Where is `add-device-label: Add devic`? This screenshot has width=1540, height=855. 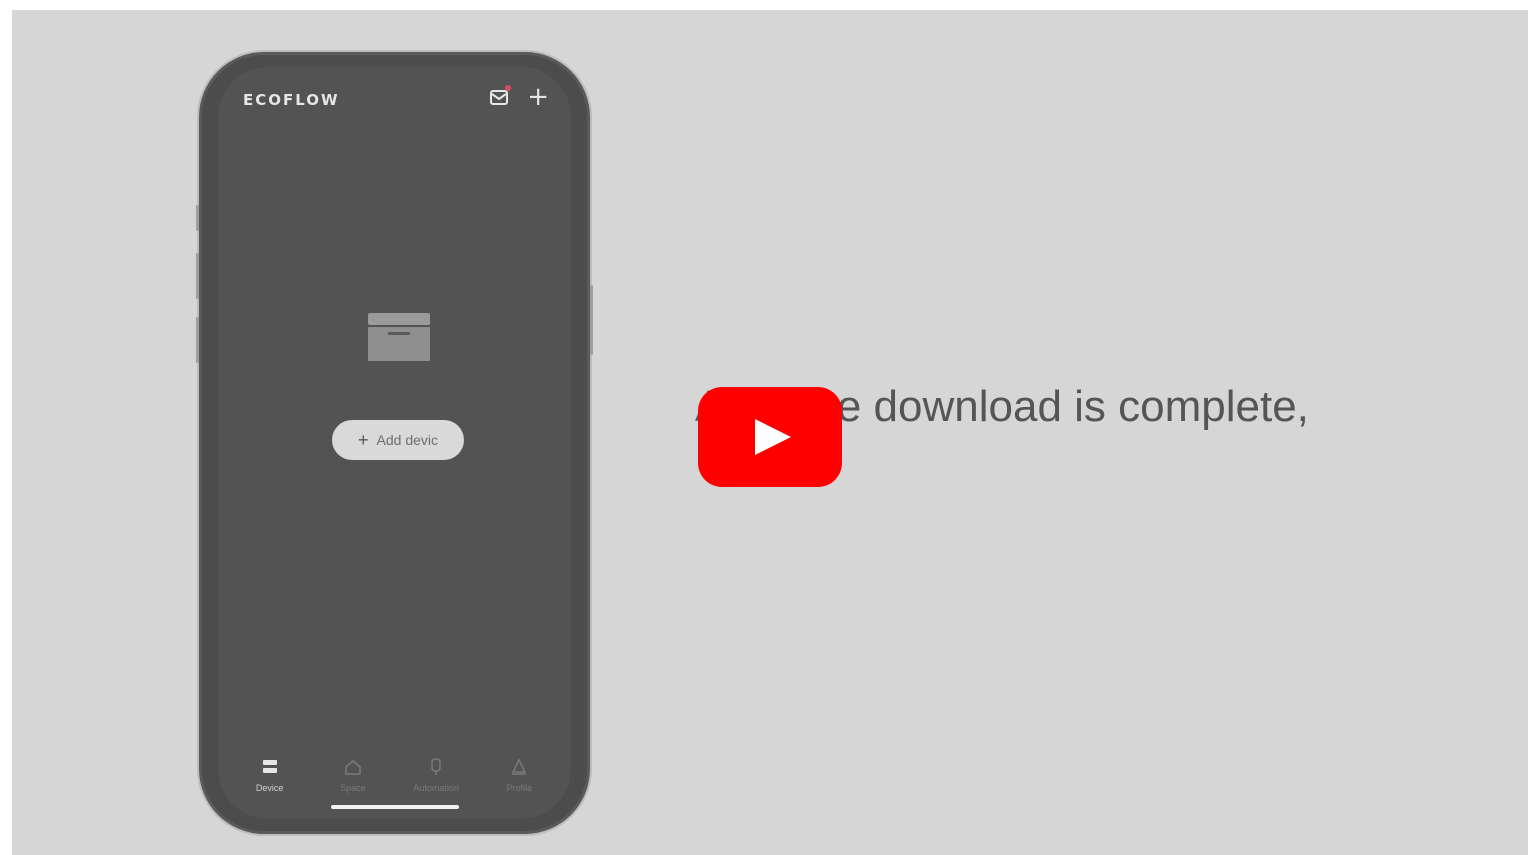 add-device-label: Add devic is located at coordinates (407, 440).